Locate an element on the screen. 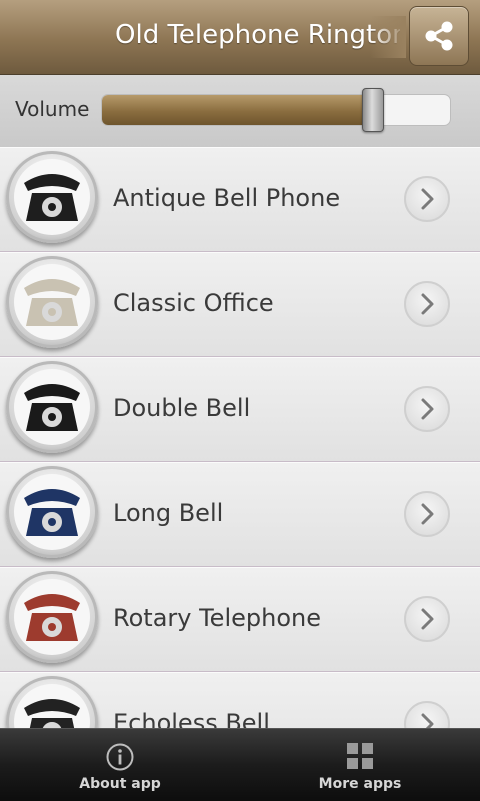 Image resolution: width=480 pixels, height=801 pixels. blue-rotary-phone-icon is located at coordinates (52, 512).